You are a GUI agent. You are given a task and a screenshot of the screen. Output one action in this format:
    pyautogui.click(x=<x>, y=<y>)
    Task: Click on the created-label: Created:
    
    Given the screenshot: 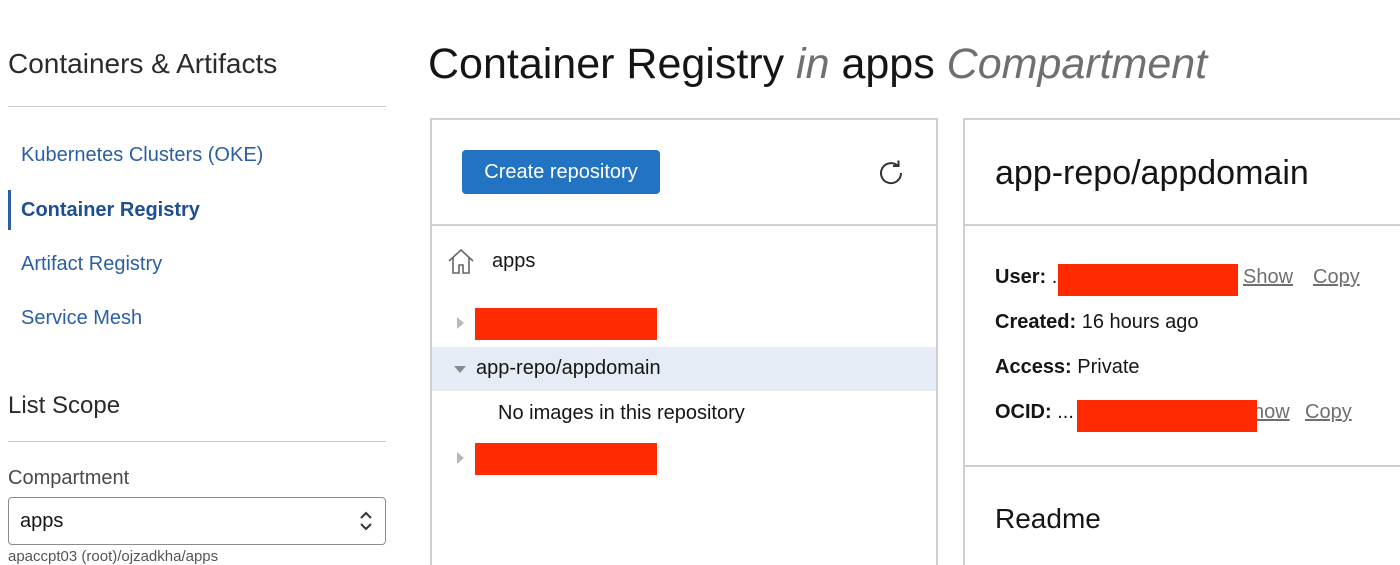 What is the action you would take?
    pyautogui.click(x=1036, y=322)
    